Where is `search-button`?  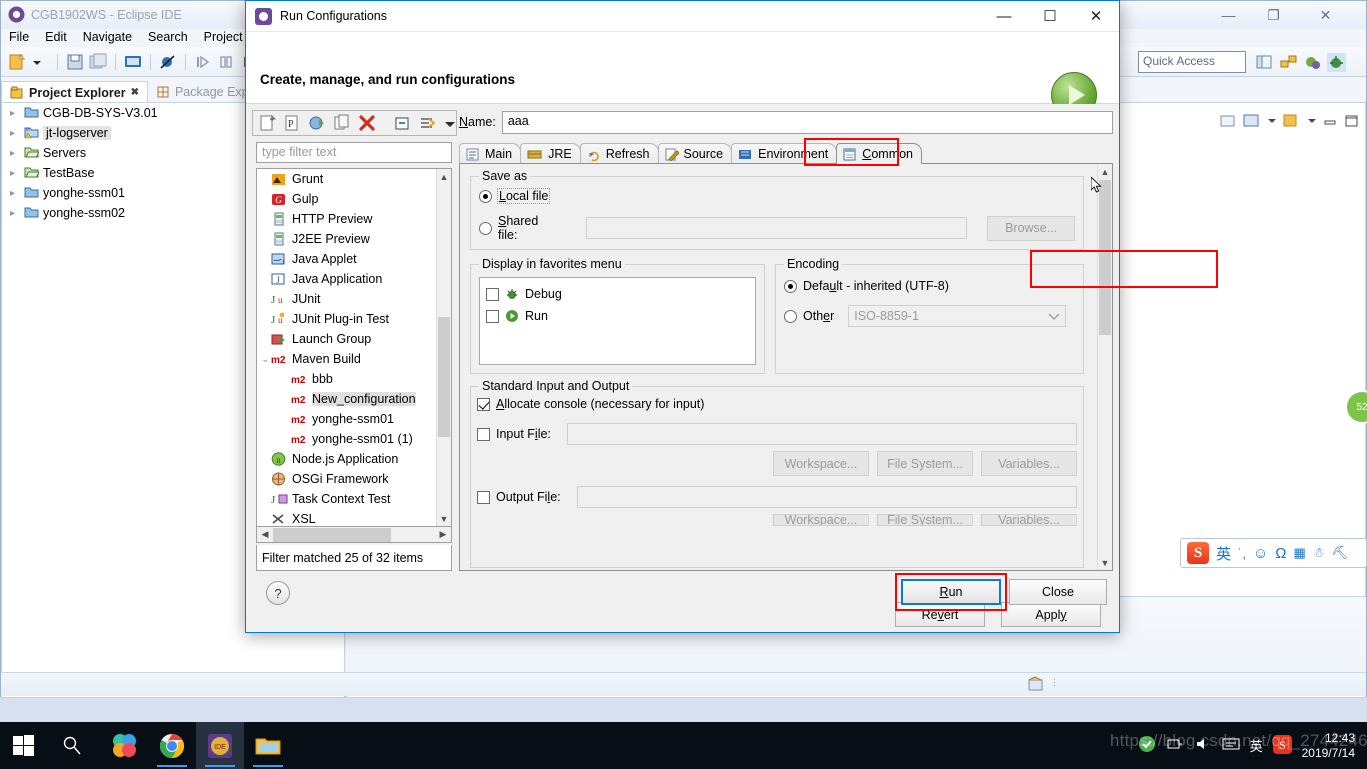
search-button is located at coordinates (72, 745).